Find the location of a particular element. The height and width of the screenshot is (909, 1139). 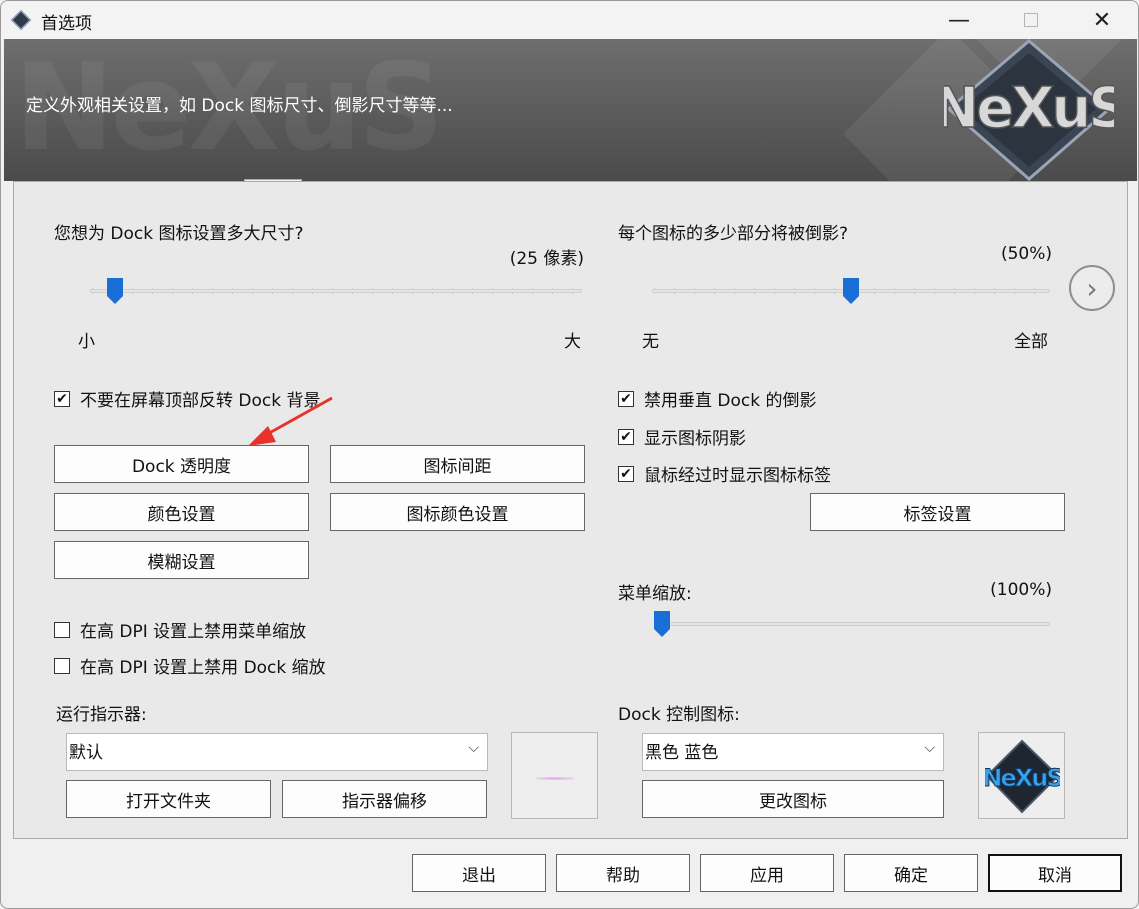

icon-size-question: 您想为 Dock 图标设置多大尺寸? is located at coordinates (179, 234).